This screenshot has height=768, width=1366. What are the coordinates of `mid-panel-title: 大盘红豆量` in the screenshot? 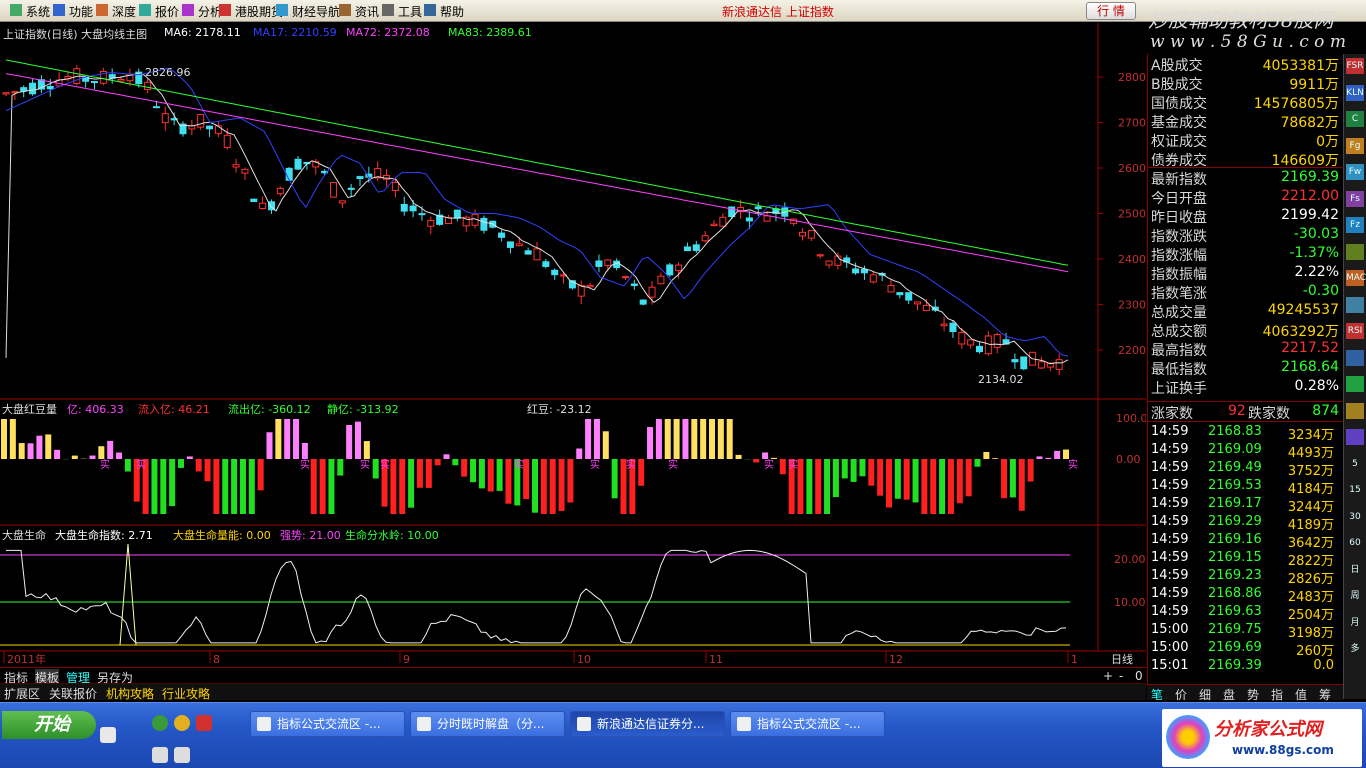 It's located at (29, 409).